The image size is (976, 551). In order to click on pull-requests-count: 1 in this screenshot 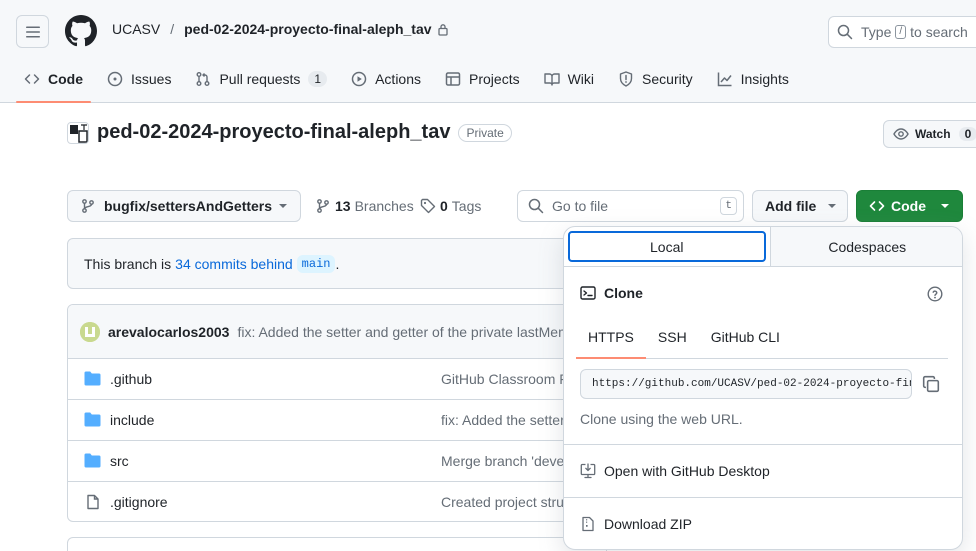, I will do `click(318, 79)`.